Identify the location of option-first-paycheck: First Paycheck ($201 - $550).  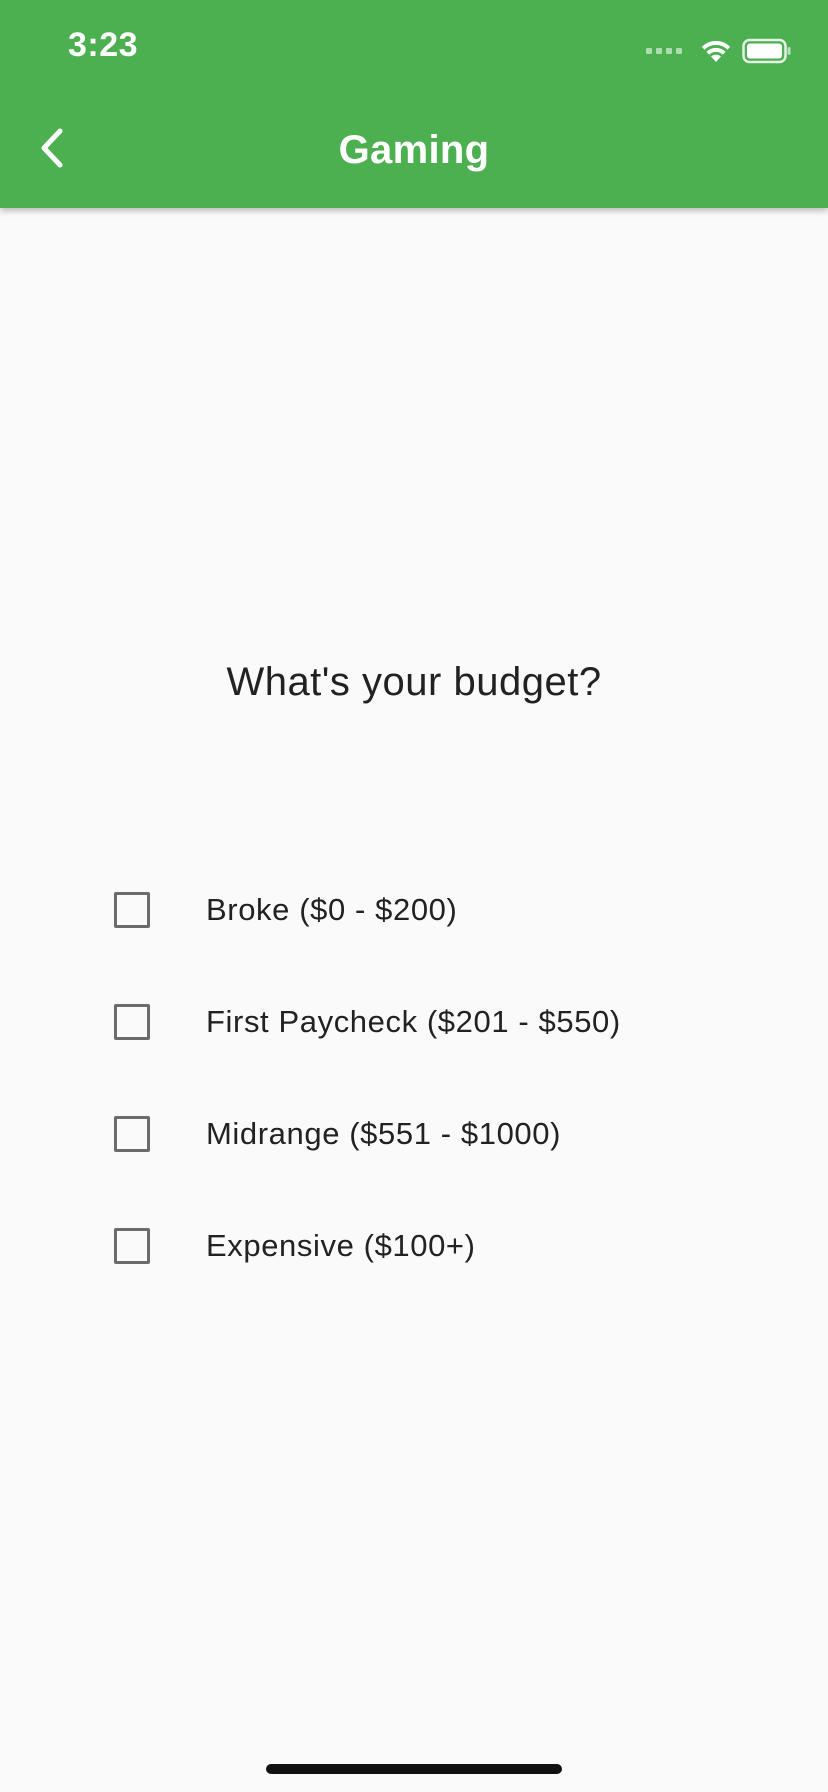
(434, 1022).